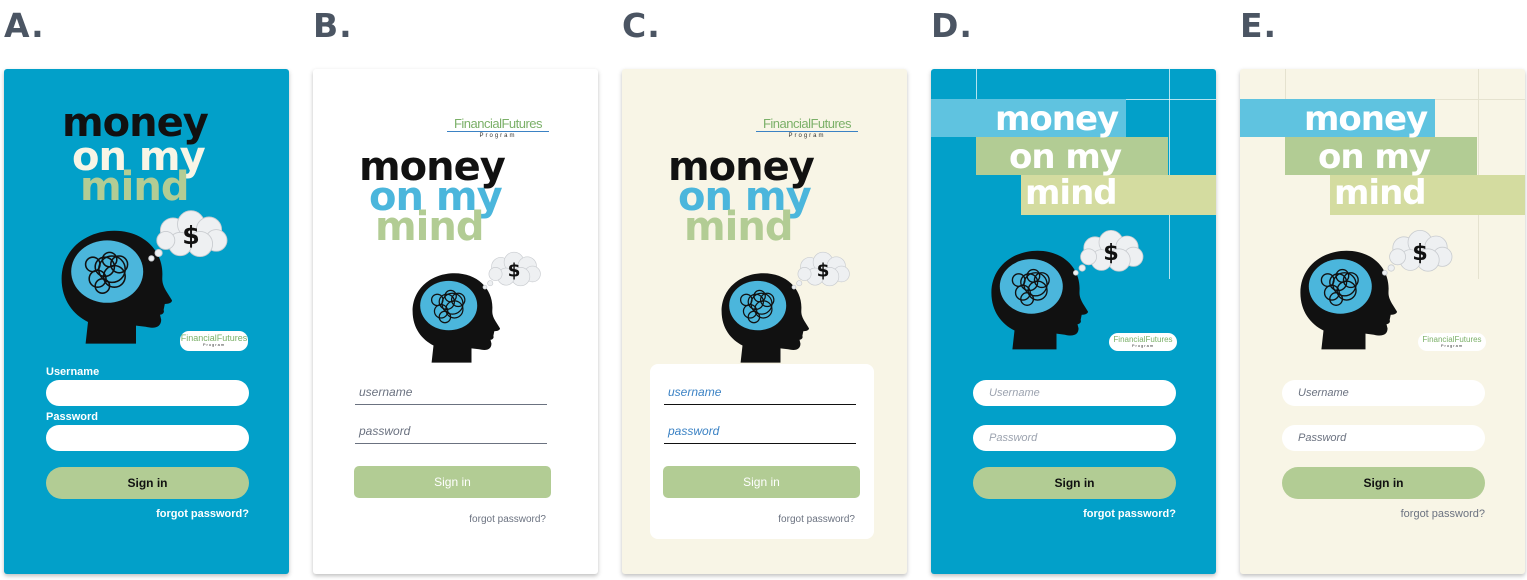 The height and width of the screenshot is (580, 1527). What do you see at coordinates (72, 417) in the screenshot?
I see `password-label: Password` at bounding box center [72, 417].